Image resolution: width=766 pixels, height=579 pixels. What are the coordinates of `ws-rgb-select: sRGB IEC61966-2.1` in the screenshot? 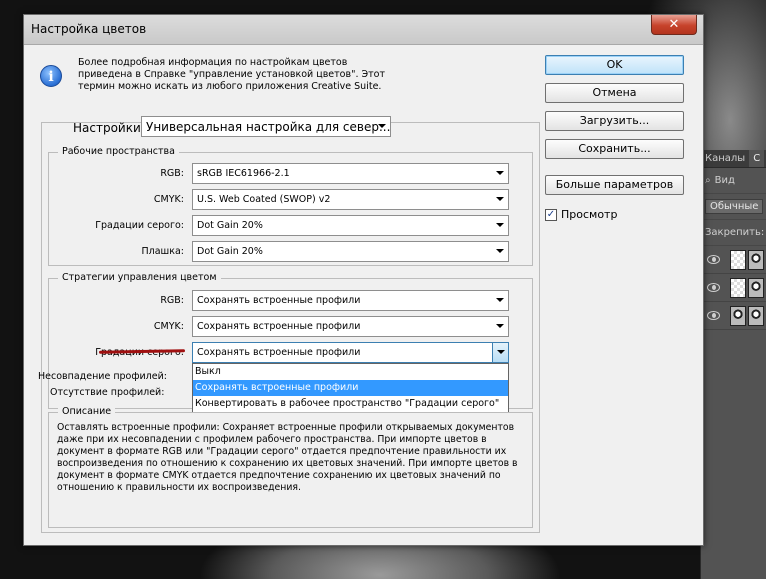 It's located at (350, 173).